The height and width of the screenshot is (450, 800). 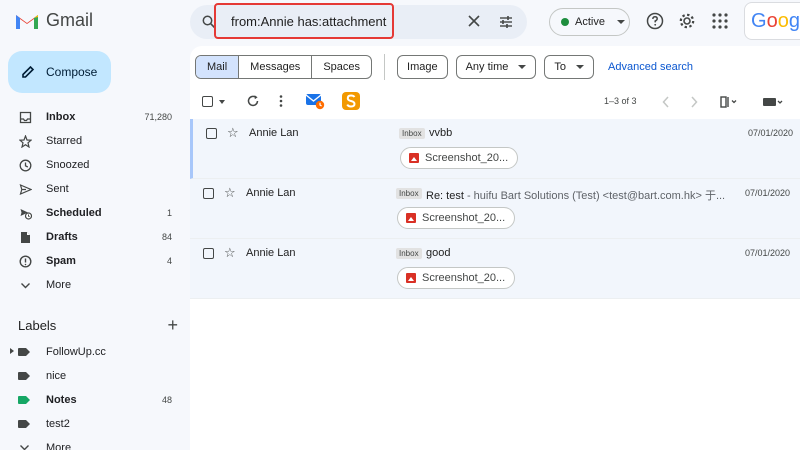 What do you see at coordinates (61, 400) in the screenshot?
I see `label-name: Notes` at bounding box center [61, 400].